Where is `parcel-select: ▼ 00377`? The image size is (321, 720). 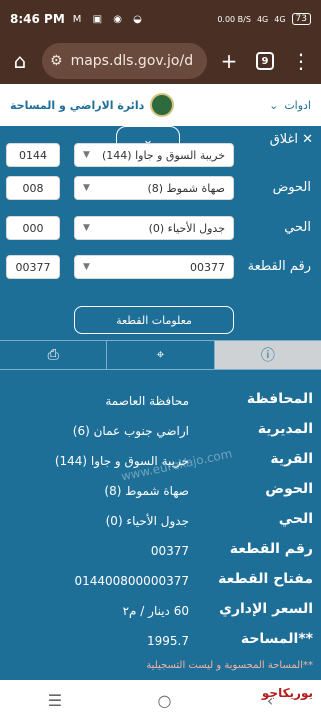 parcel-select: ▼ 00377 is located at coordinates (154, 267).